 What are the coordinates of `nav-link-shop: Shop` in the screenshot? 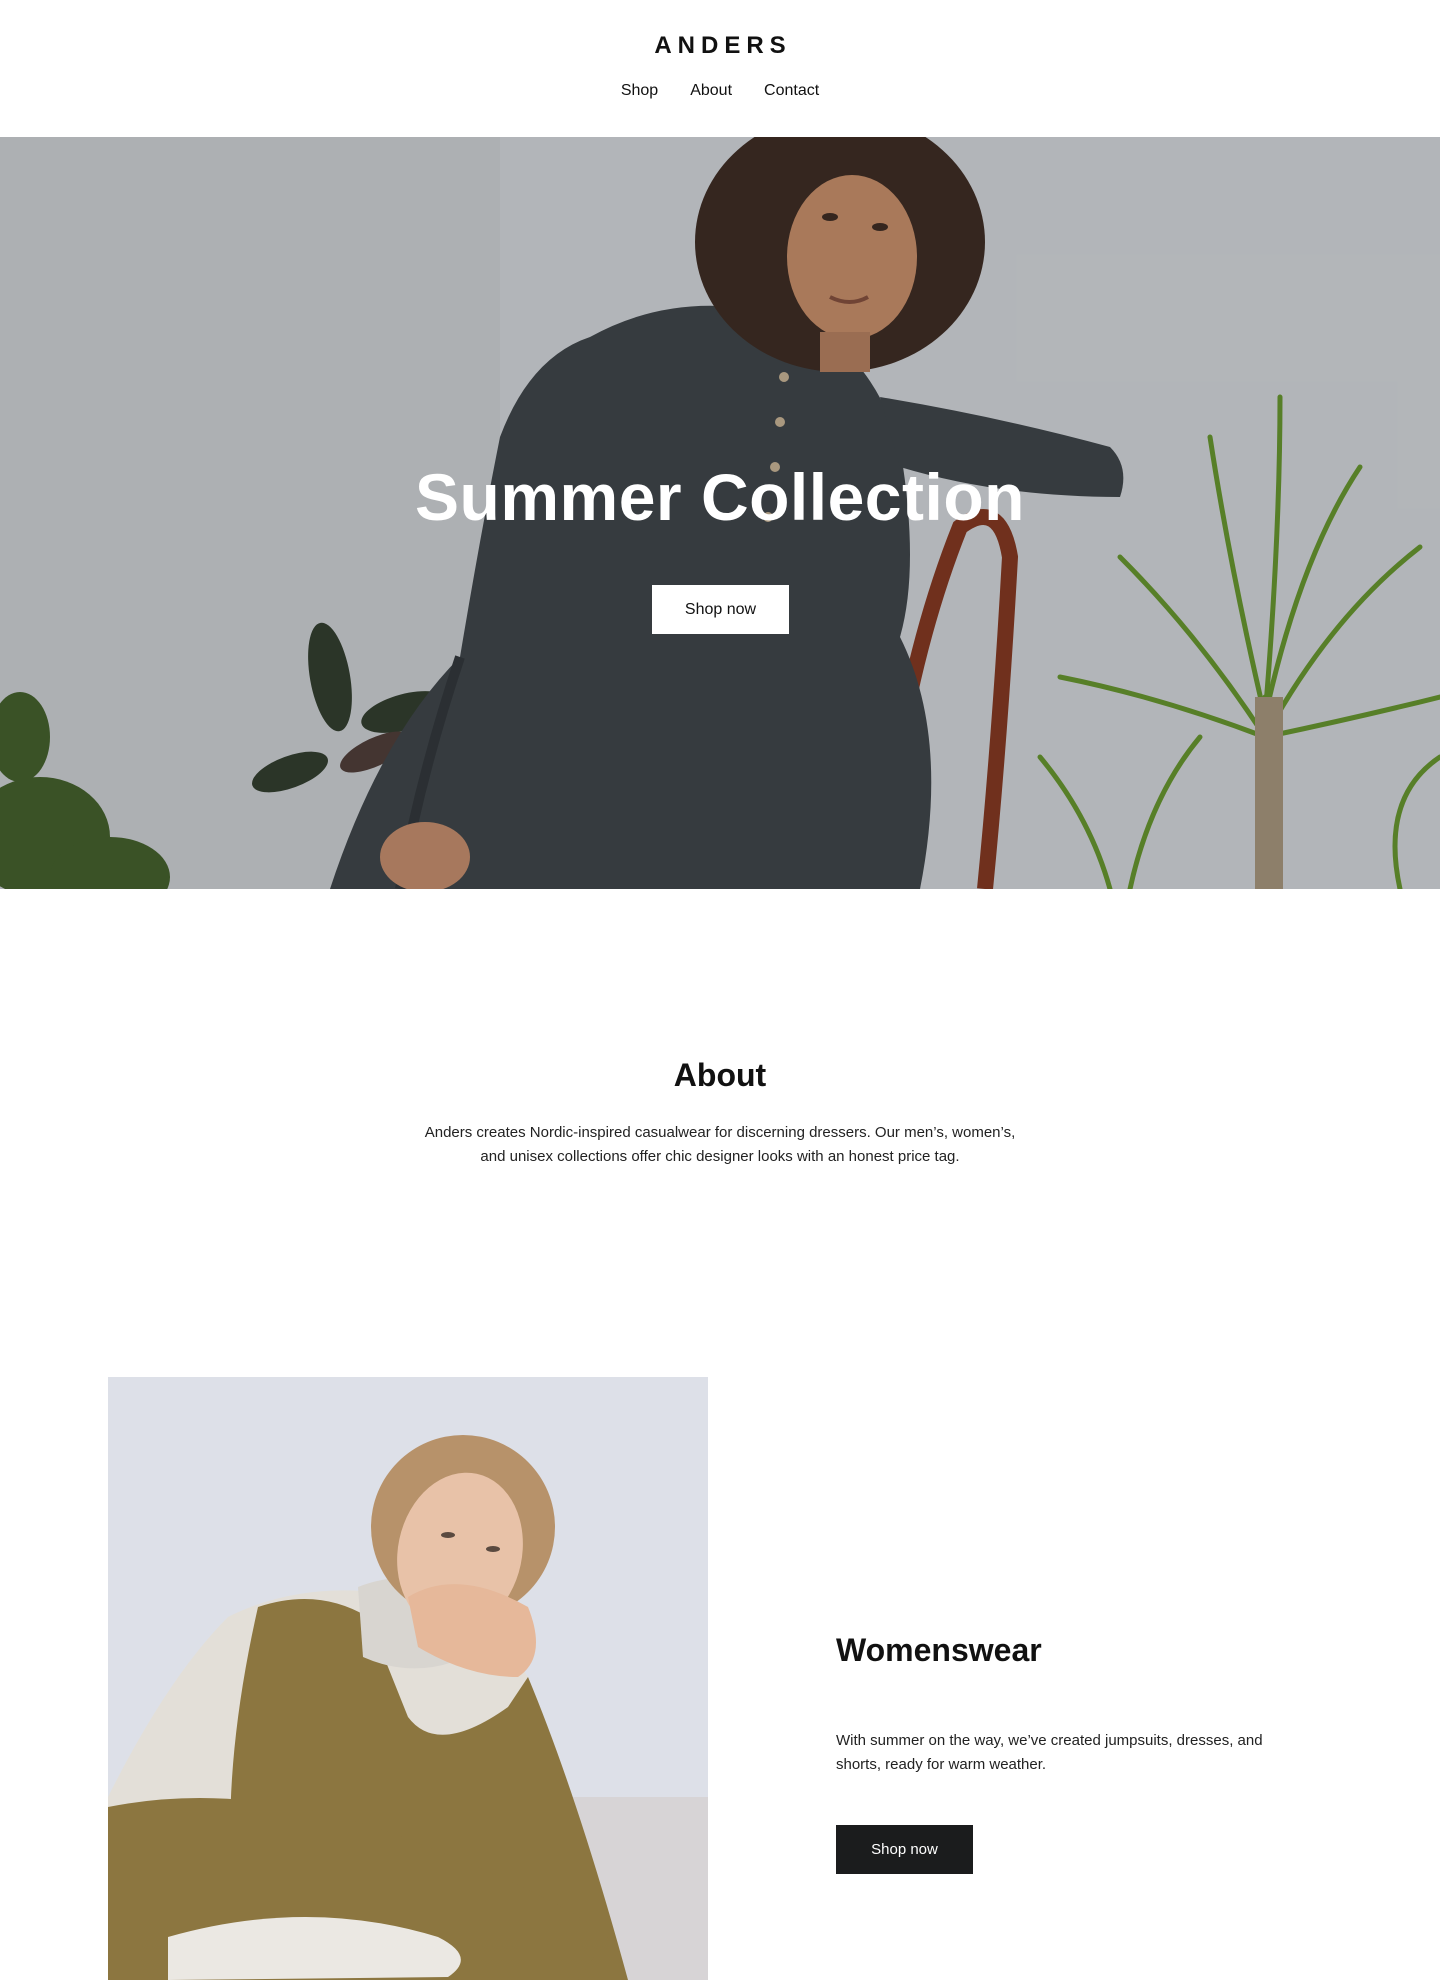 It's located at (639, 91).